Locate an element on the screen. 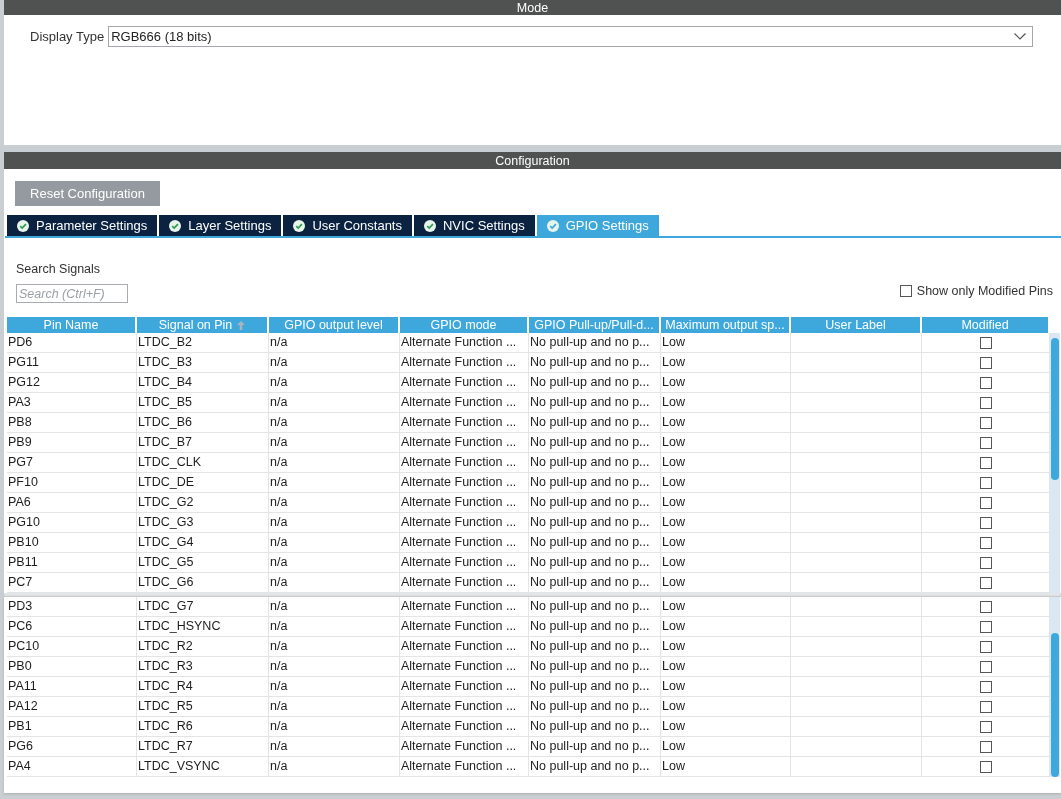 This screenshot has height=799, width=1061. search-field: Search (Ctrl+F) is located at coordinates (72, 293).